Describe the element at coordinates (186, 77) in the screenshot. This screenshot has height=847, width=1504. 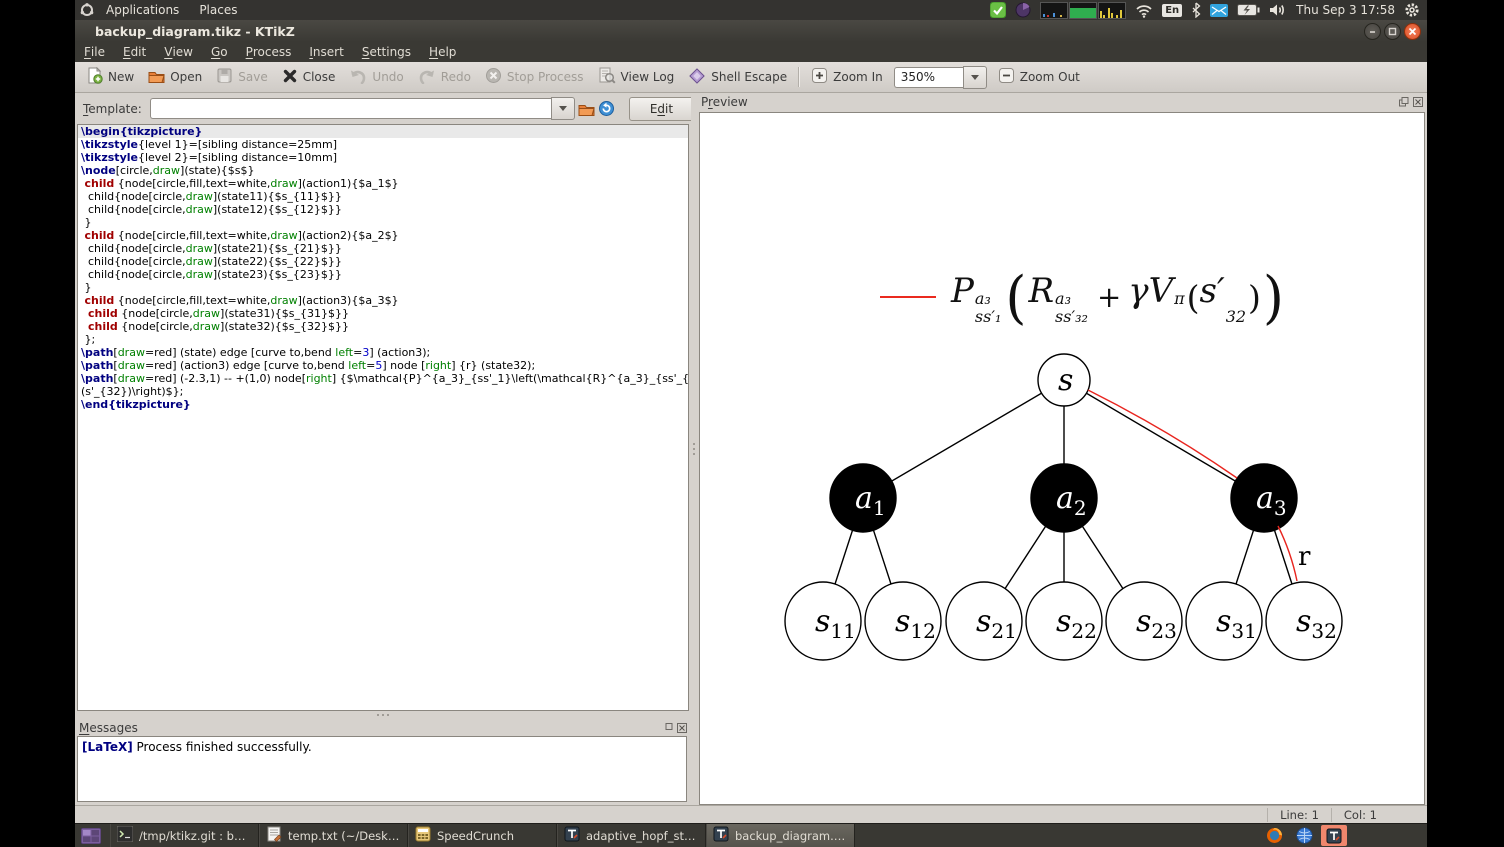
I see `open-label: Open` at that location.